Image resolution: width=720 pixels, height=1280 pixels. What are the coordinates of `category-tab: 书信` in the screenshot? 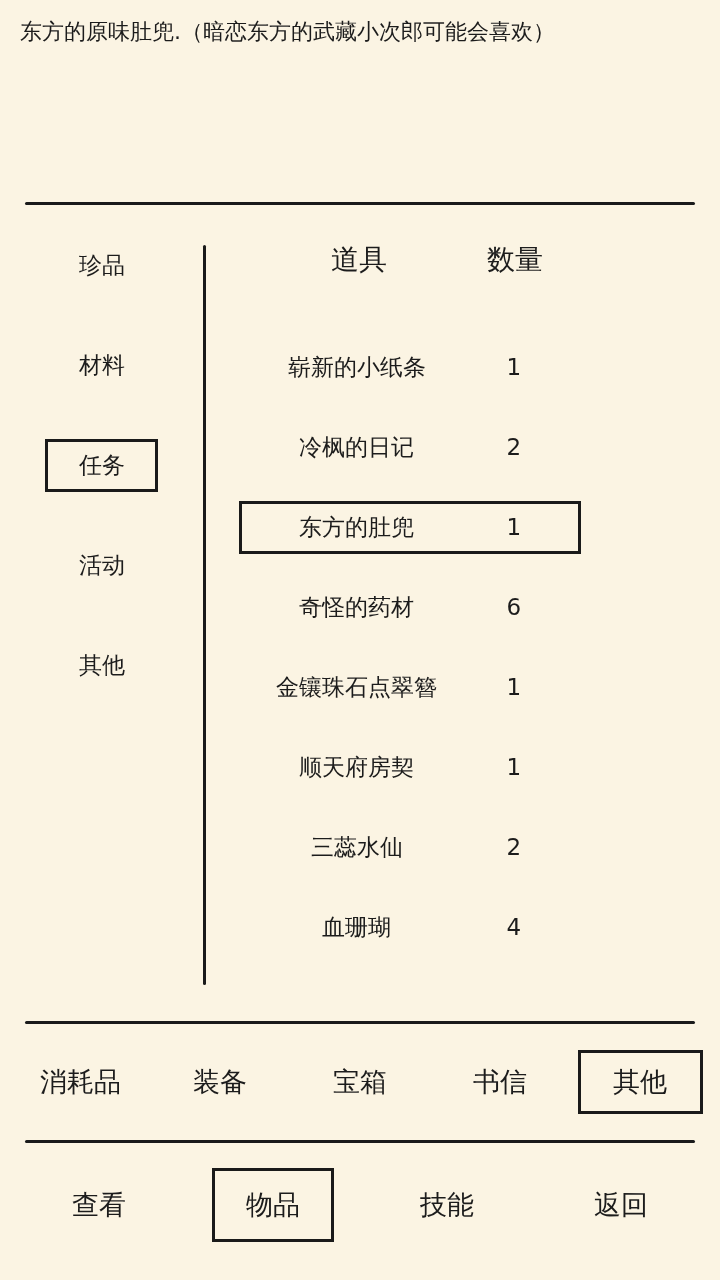 It's located at (500, 1082).